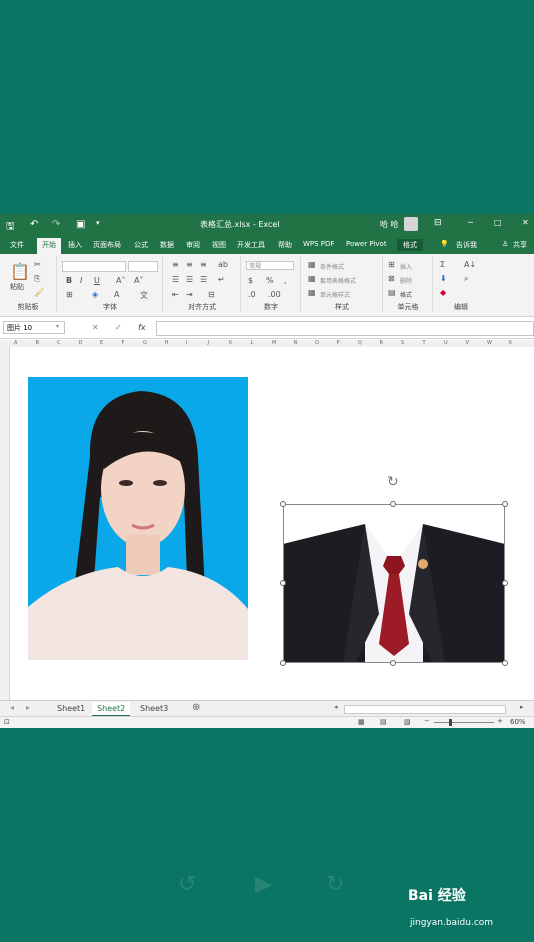 This screenshot has height=942, width=534. What do you see at coordinates (285, 245) in the screenshot?
I see `tab-help: 帮助` at bounding box center [285, 245].